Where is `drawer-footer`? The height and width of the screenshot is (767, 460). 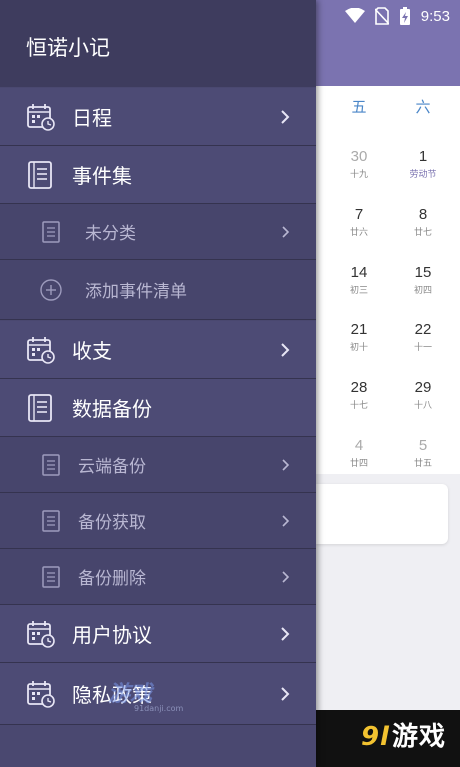
drawer-footer is located at coordinates (158, 746).